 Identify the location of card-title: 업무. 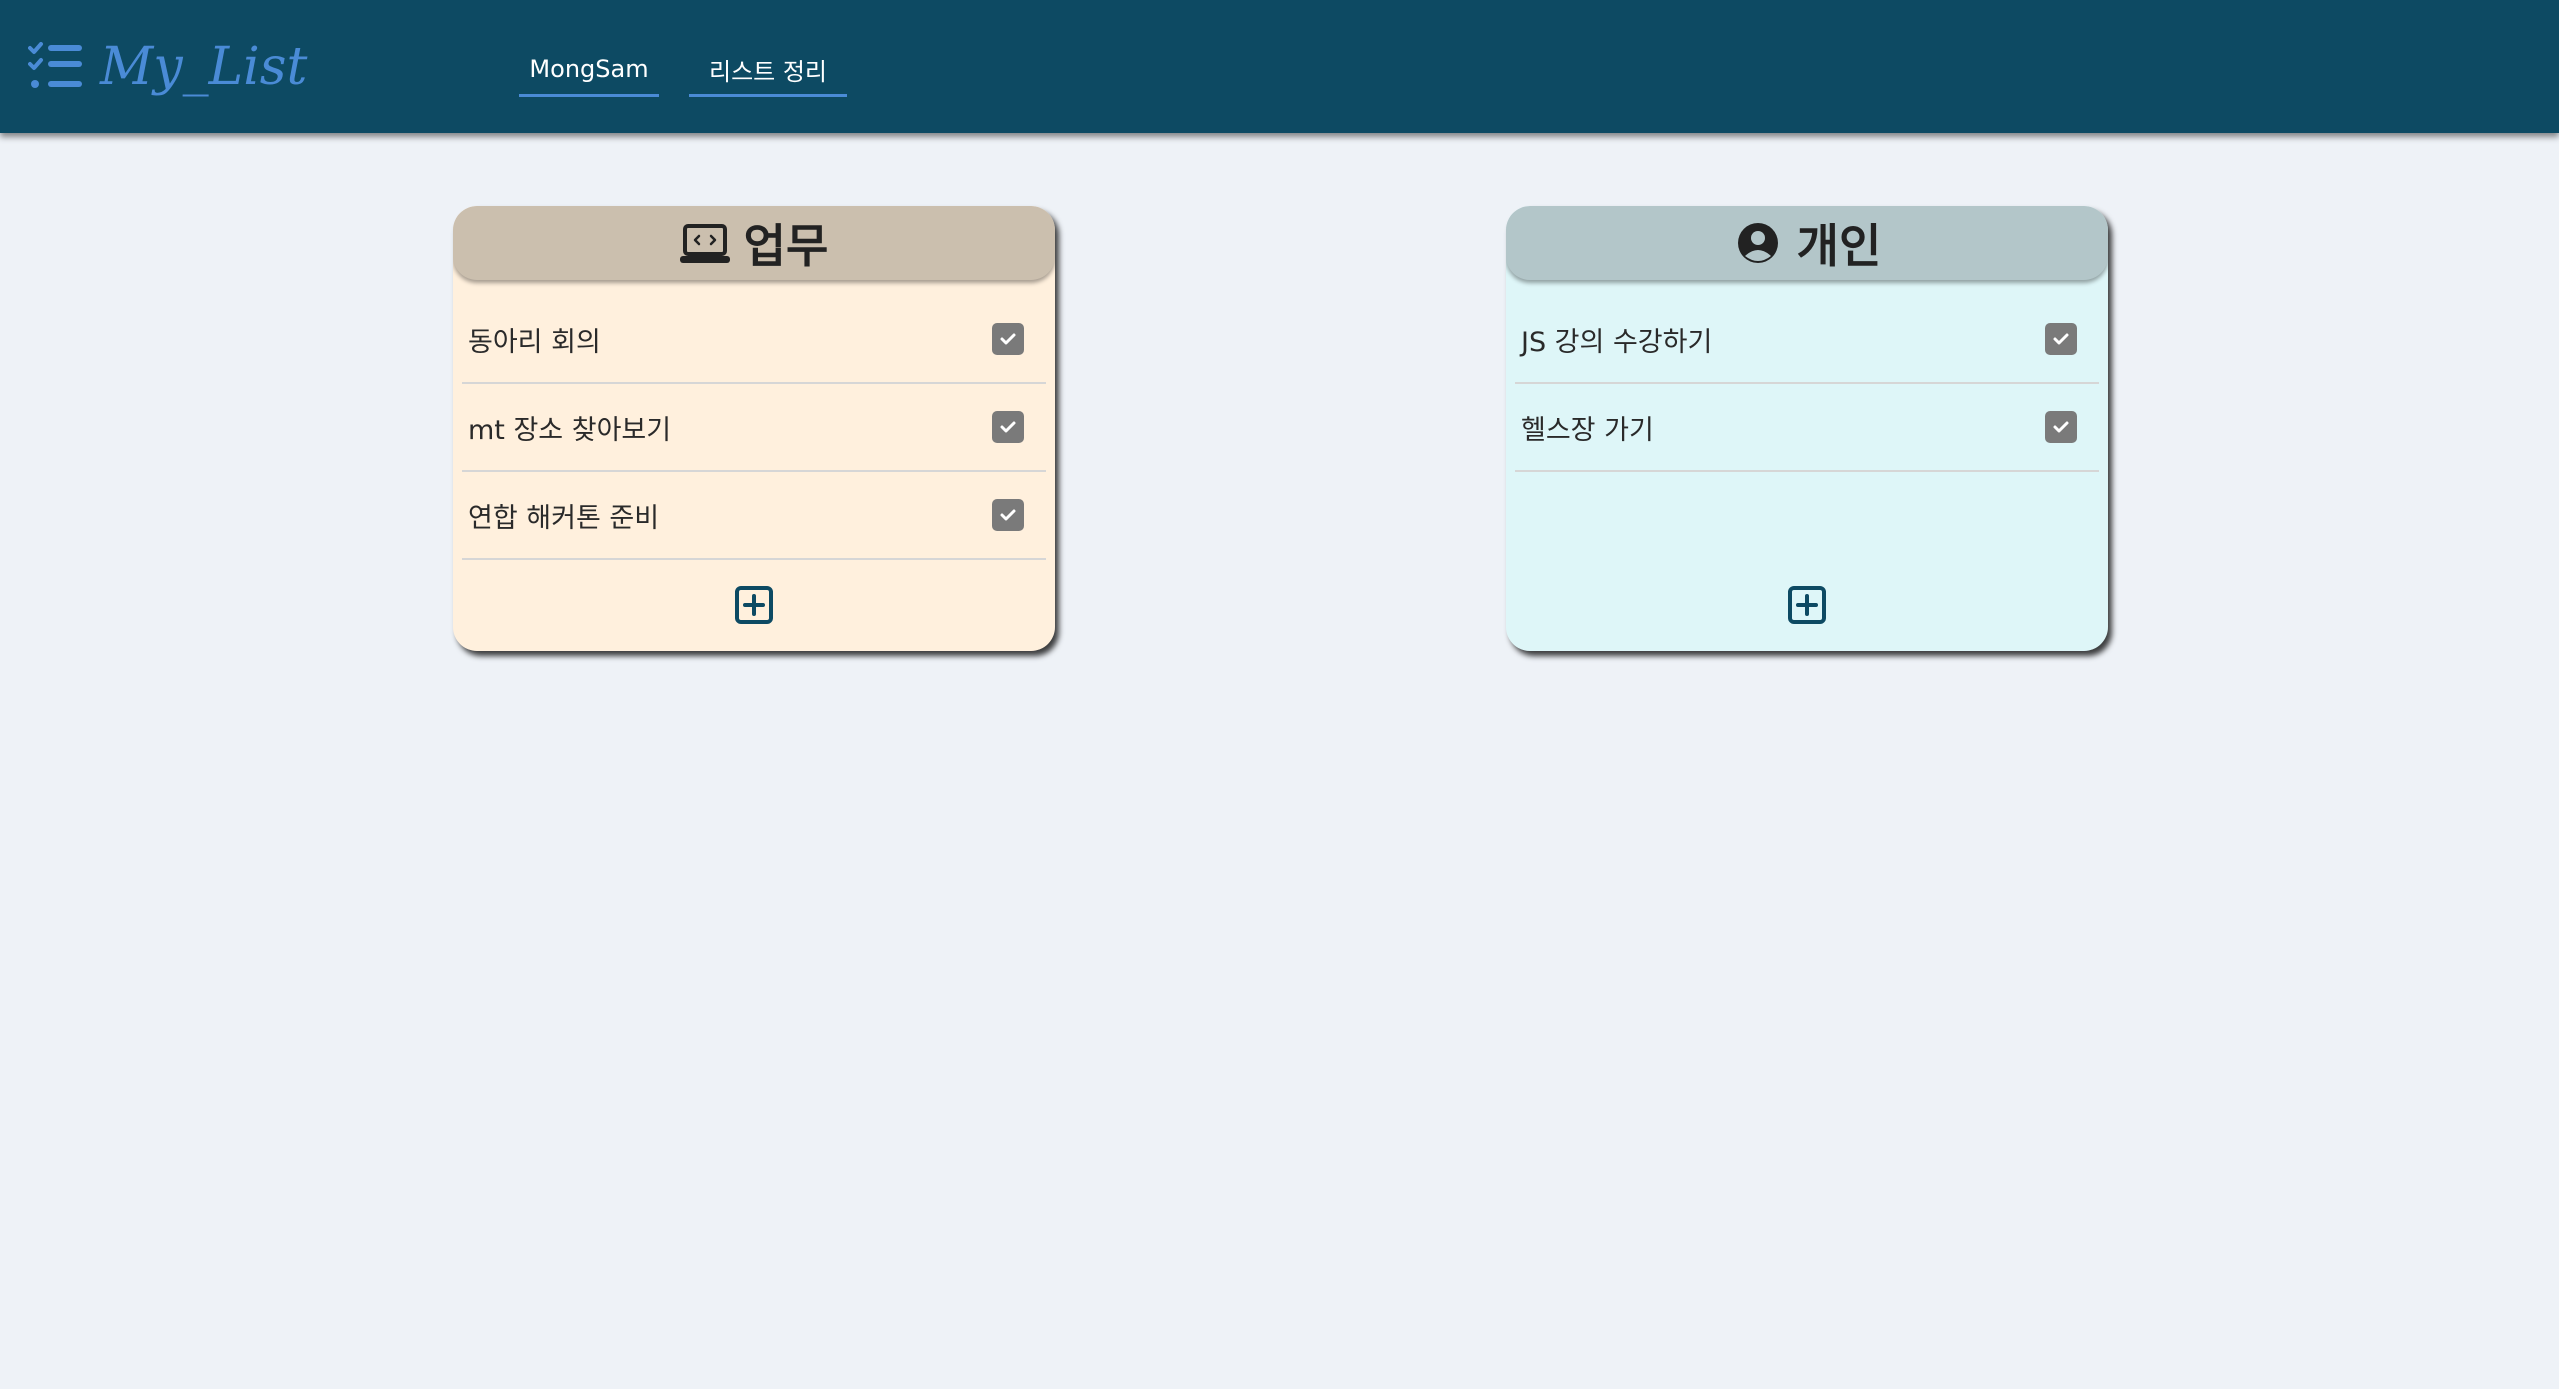
(786, 246).